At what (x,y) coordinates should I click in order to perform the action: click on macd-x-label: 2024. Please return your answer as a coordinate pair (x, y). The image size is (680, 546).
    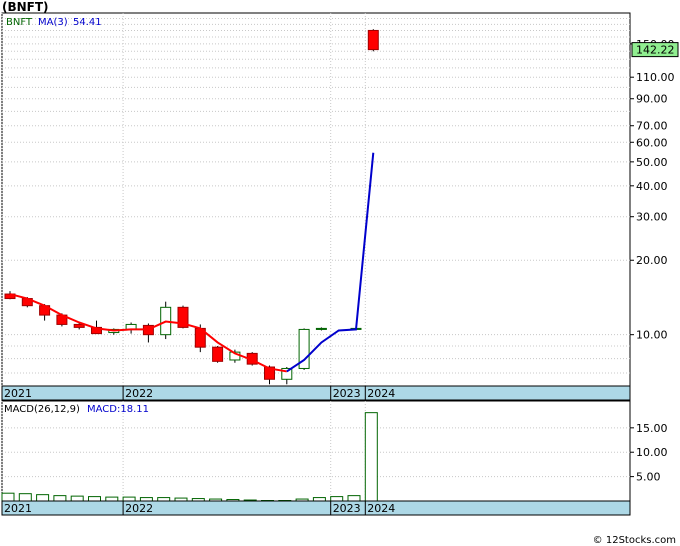
    Looking at the image, I should click on (381, 508).